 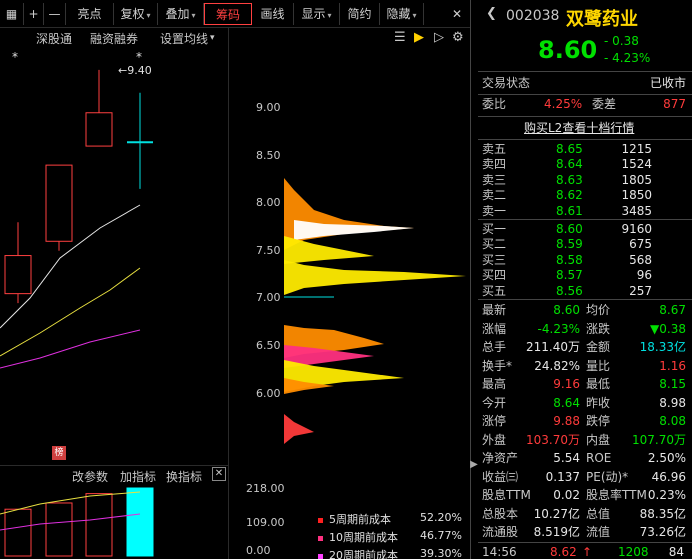 I want to click on flag-icon: ▶, so click(x=419, y=37).